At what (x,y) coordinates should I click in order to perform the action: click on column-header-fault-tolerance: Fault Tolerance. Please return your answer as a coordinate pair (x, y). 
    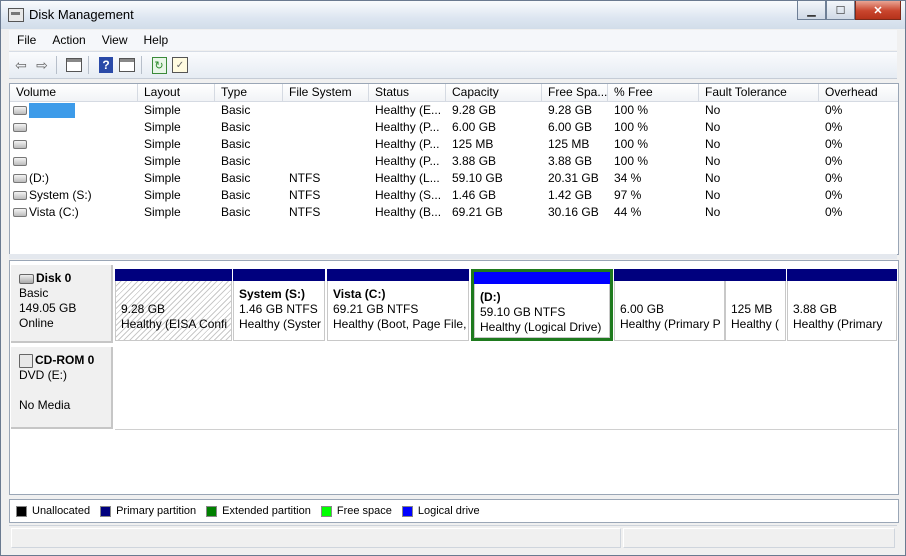
    Looking at the image, I should click on (759, 92).